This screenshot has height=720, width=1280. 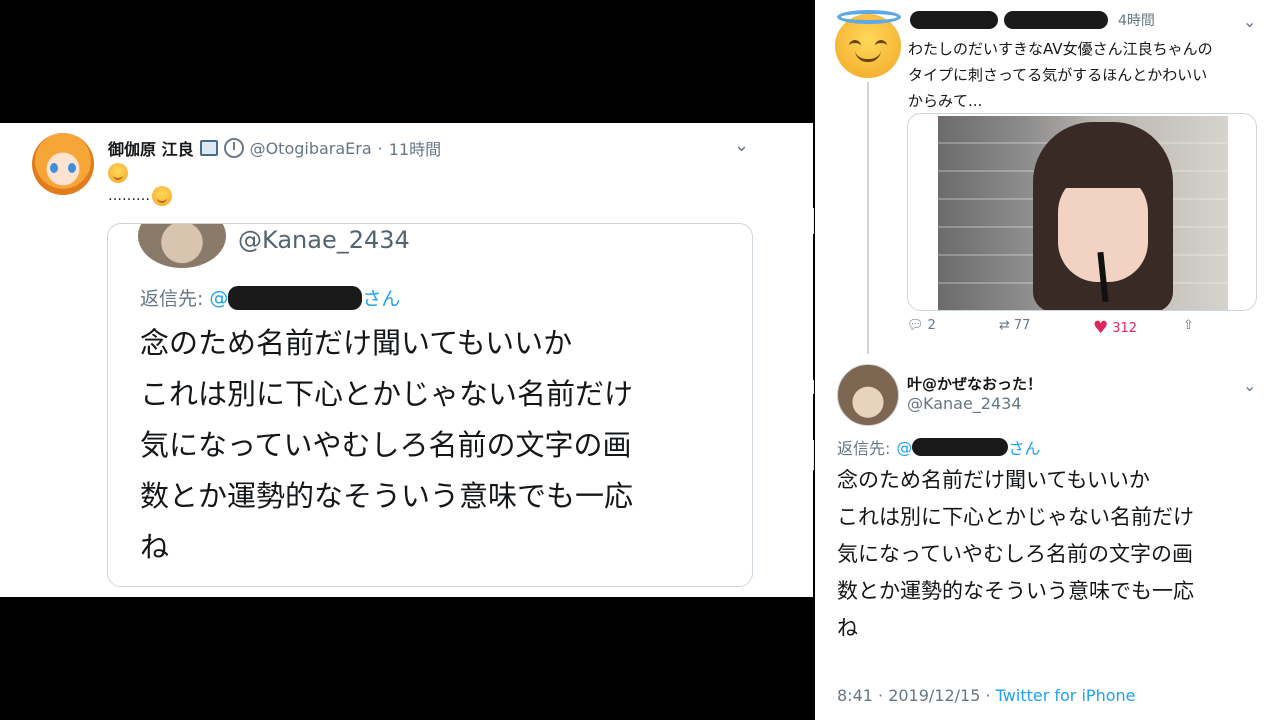 What do you see at coordinates (162, 196) in the screenshot?
I see `blushing-face-icon` at bounding box center [162, 196].